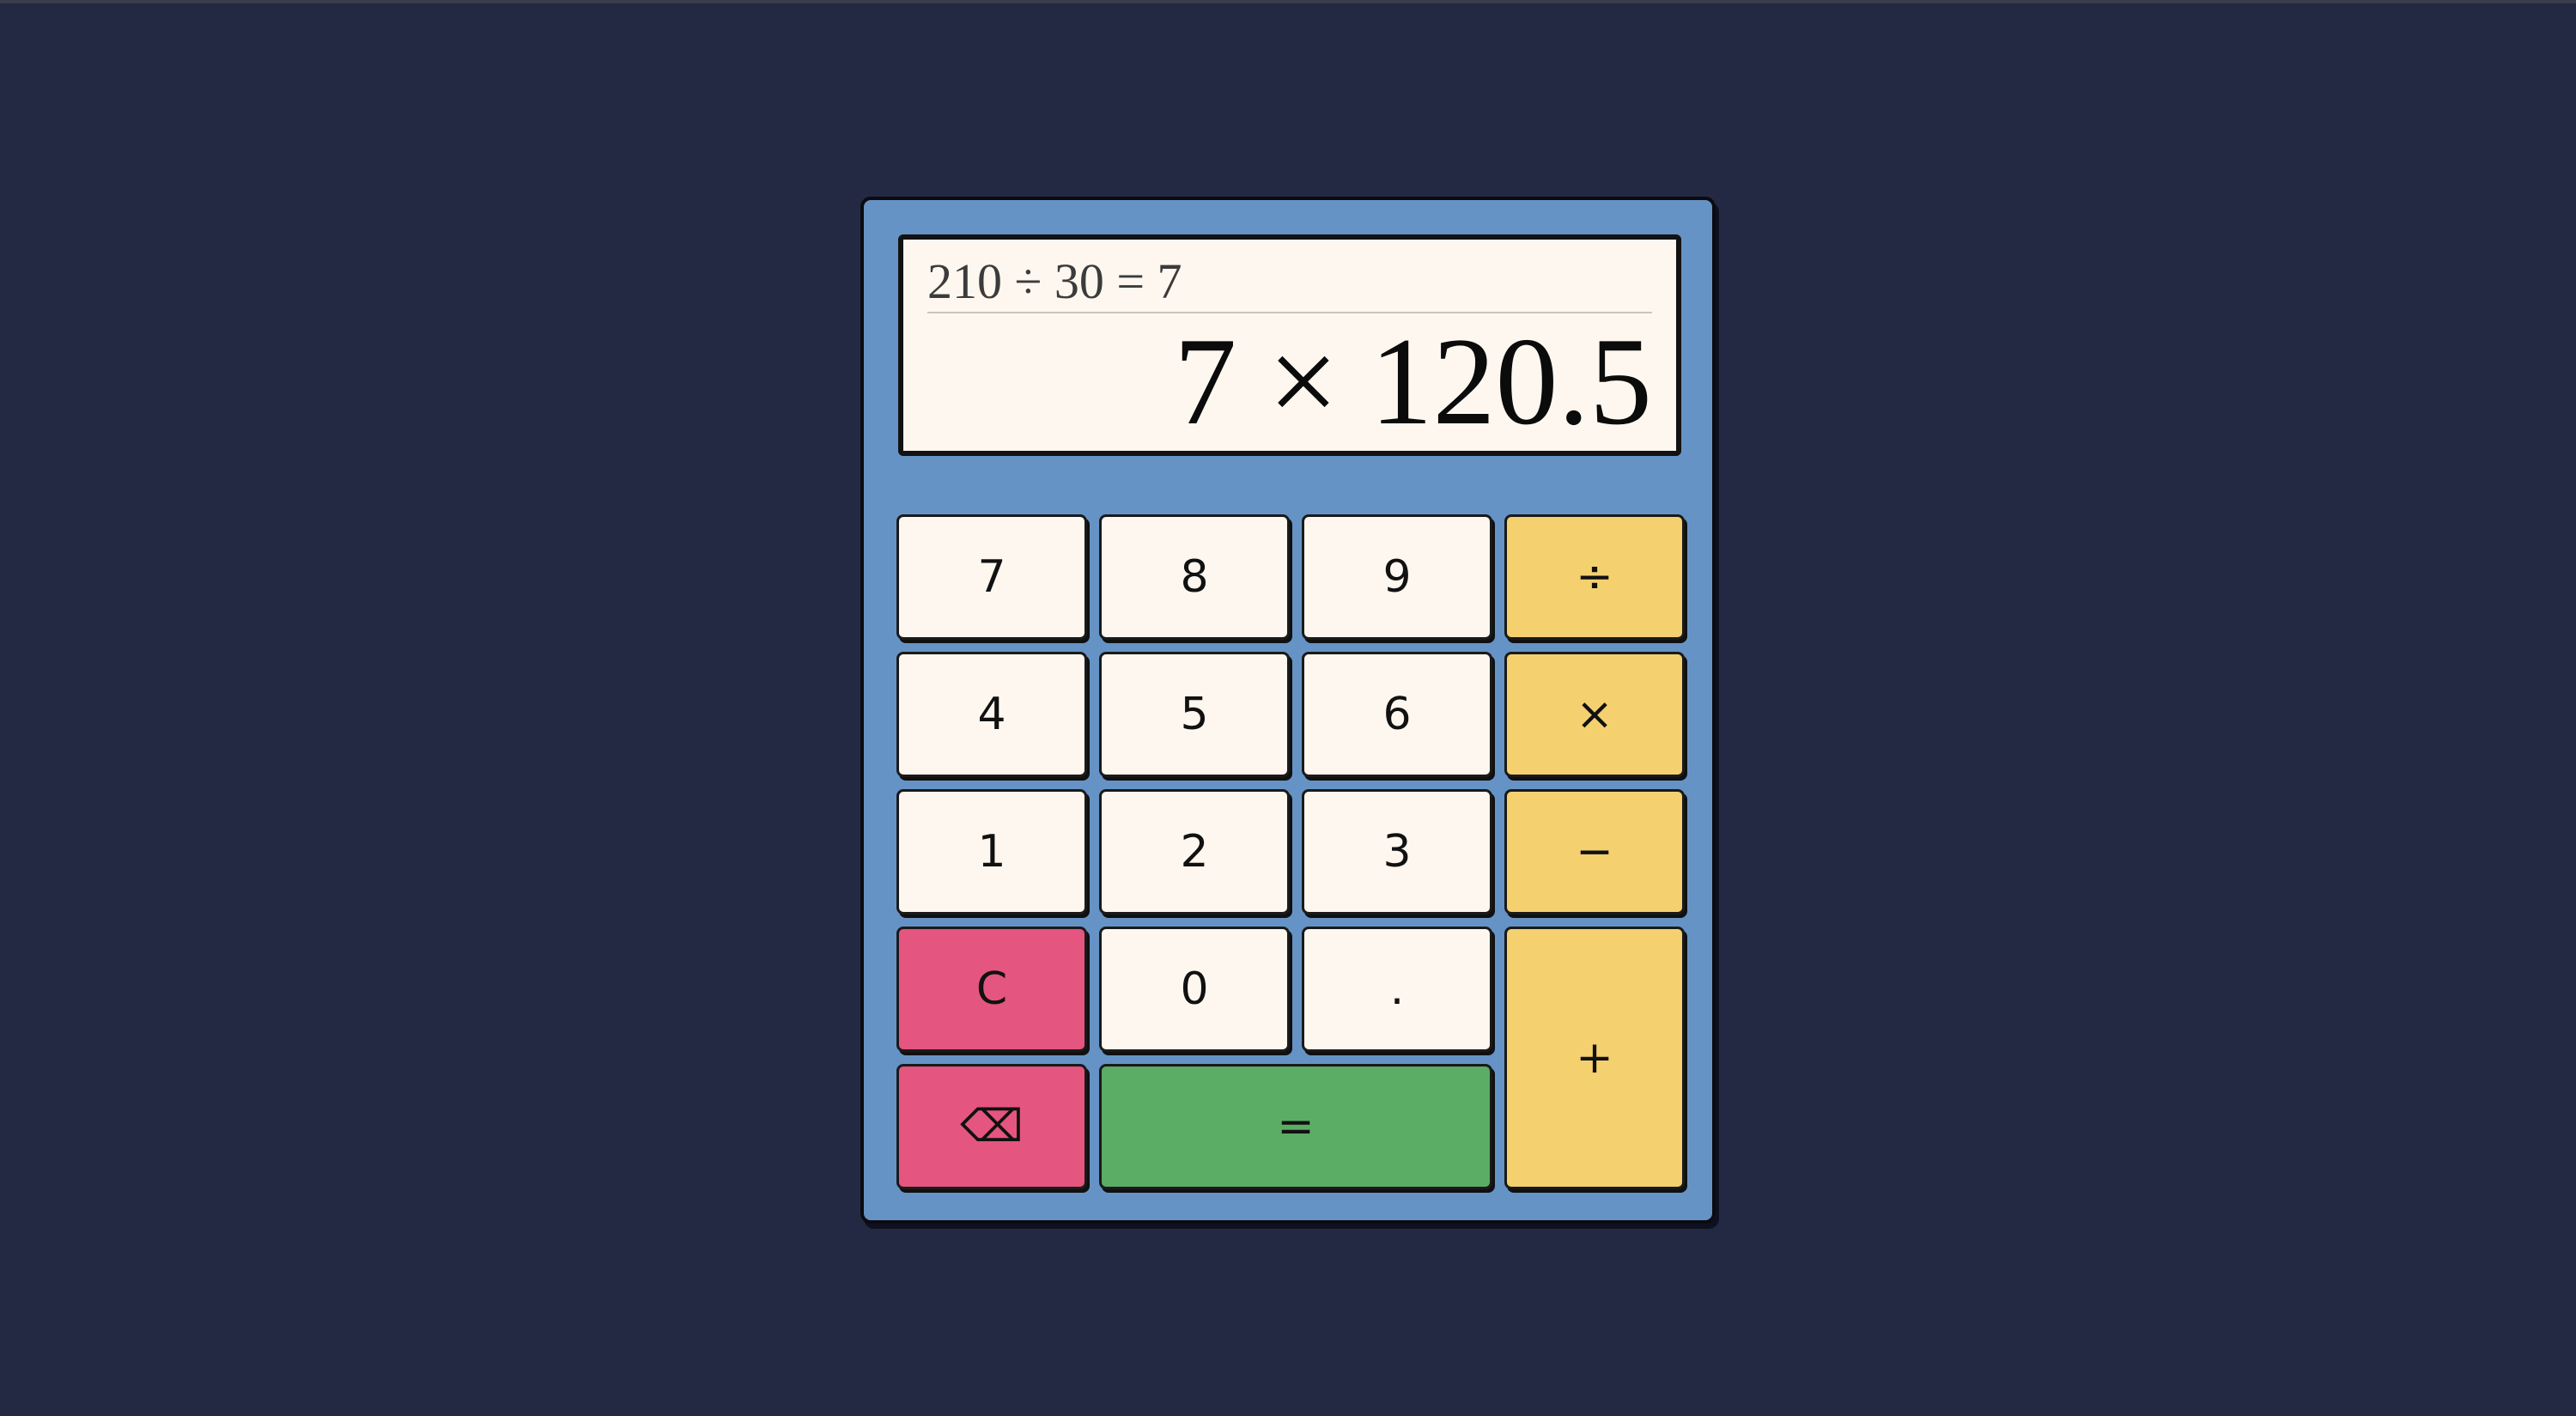 This screenshot has width=2576, height=1416. Describe the element at coordinates (991, 714) in the screenshot. I see `digit-4-button: 4` at that location.